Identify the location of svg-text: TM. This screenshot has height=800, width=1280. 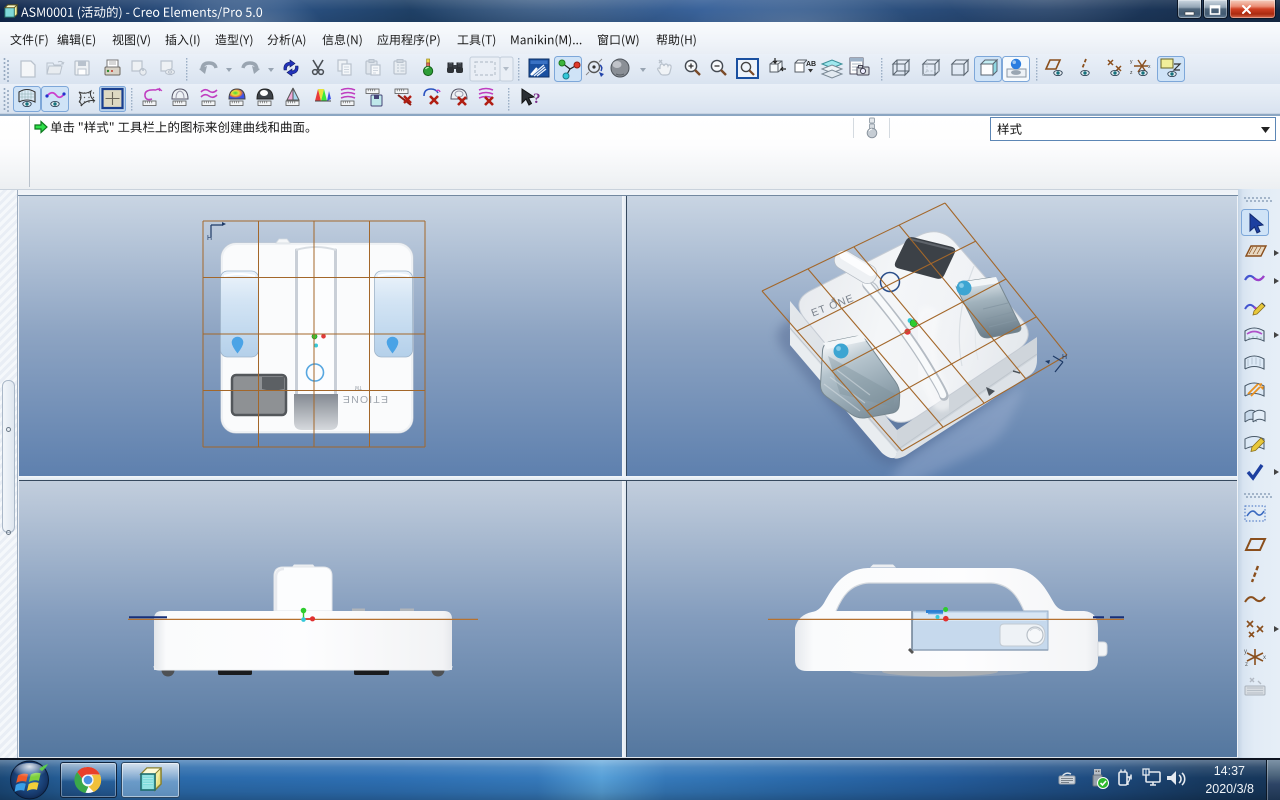
(358, 387).